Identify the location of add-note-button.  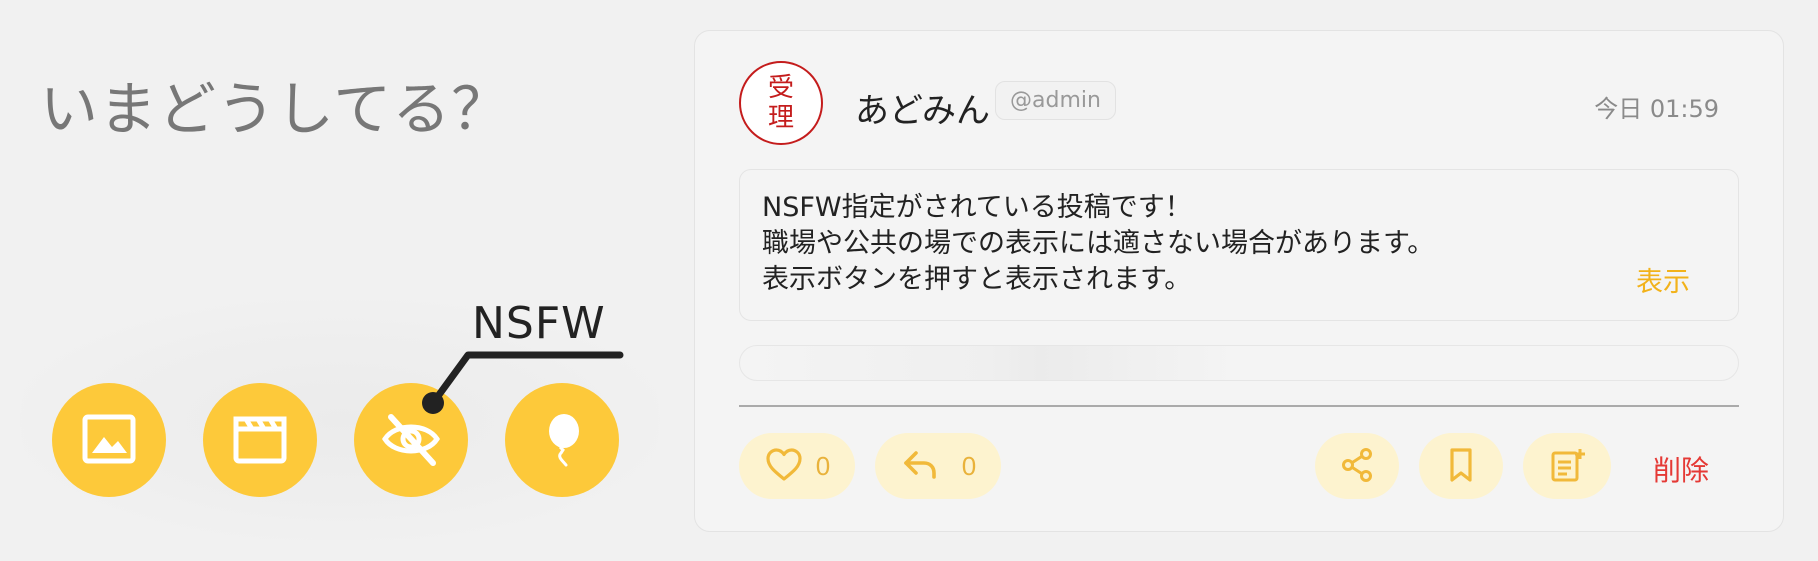
(1567, 466).